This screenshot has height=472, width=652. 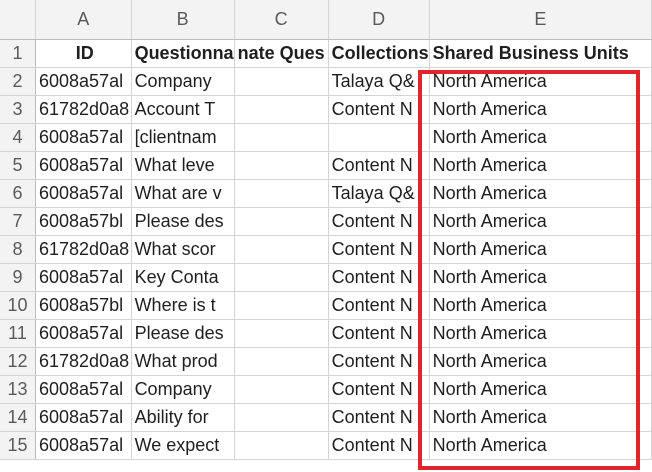 What do you see at coordinates (379, 53) in the screenshot?
I see `cell: Collections` at bounding box center [379, 53].